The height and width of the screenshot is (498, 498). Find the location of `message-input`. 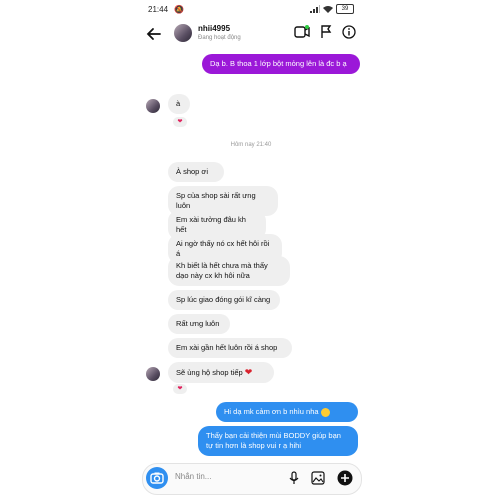

message-input is located at coordinates (225, 476).